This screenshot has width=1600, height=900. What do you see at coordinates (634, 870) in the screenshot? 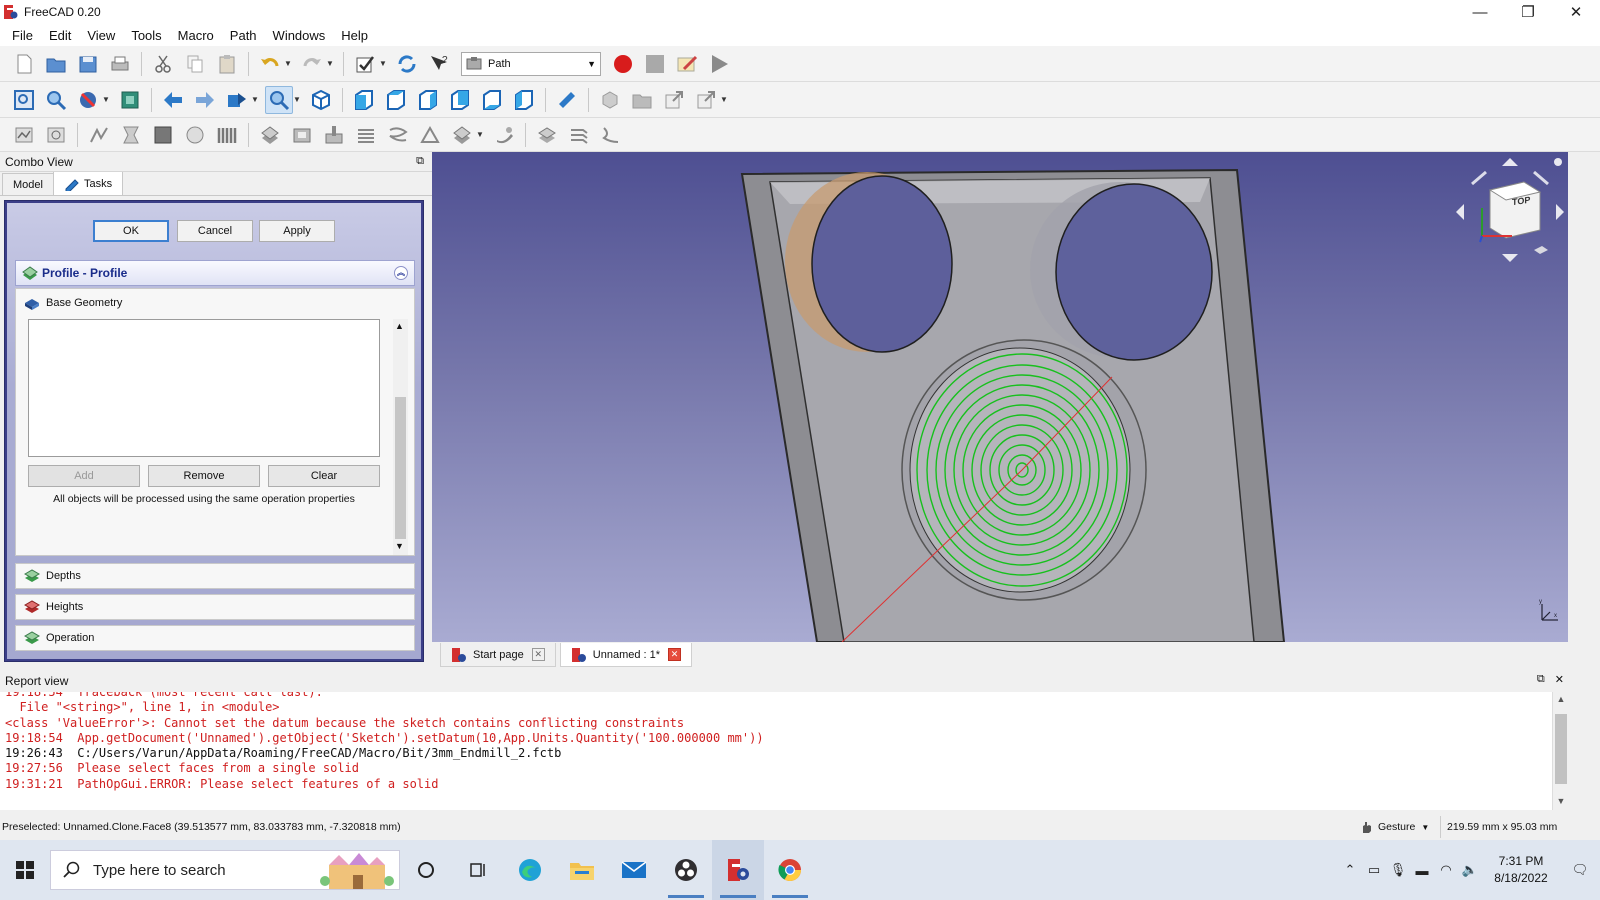
I see `mail-app` at bounding box center [634, 870].